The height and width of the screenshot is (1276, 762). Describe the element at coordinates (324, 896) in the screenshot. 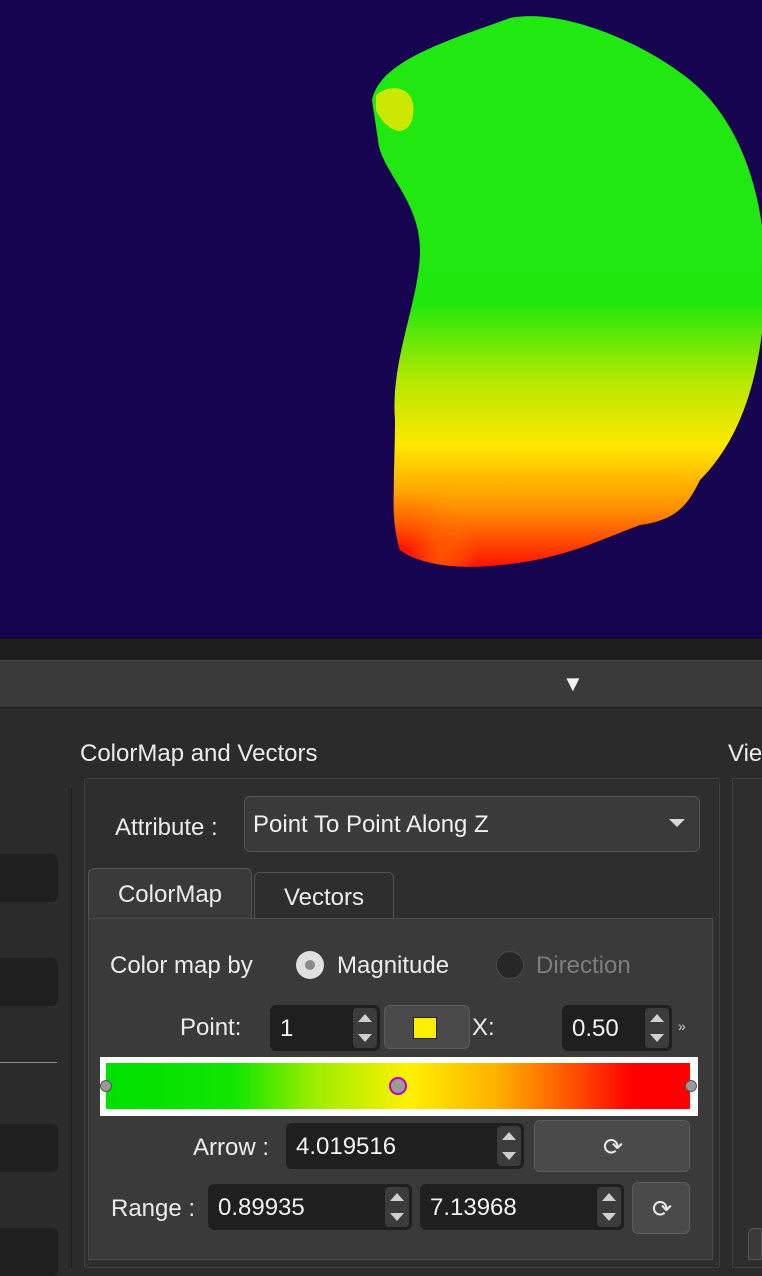

I see `tab-vectors: Vectors` at that location.